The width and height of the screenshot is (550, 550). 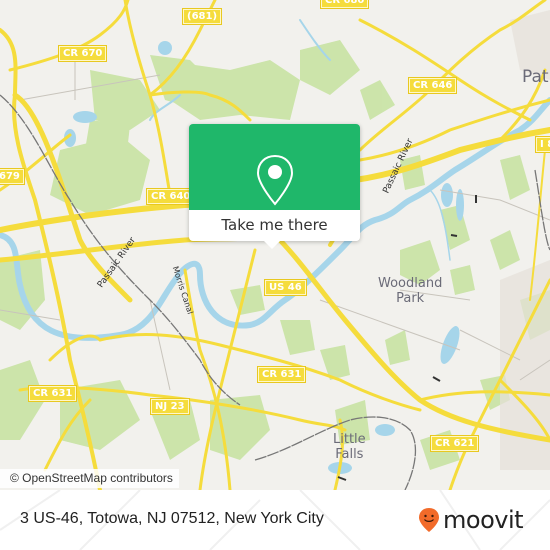 I want to click on road-shield-cr670: CR 670, so click(x=83, y=53).